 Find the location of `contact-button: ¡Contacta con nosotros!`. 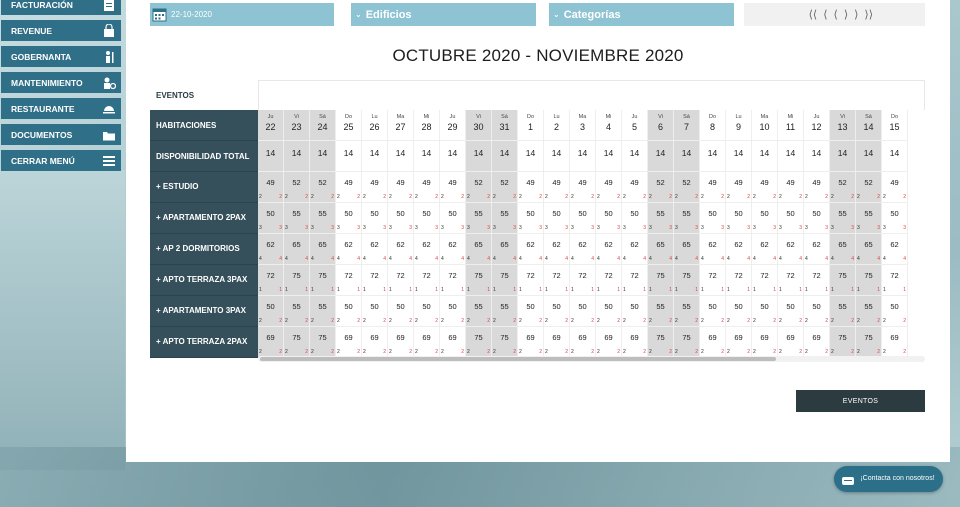

contact-button: ¡Contacta con nosotros! is located at coordinates (888, 479).